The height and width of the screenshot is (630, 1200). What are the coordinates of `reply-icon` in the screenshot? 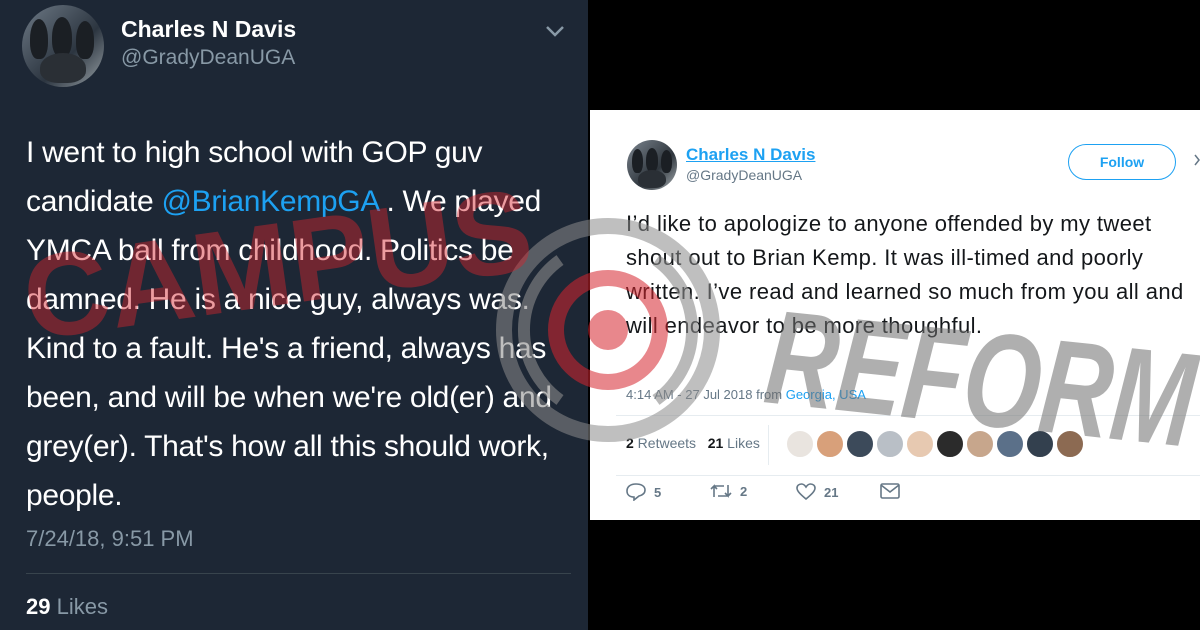 It's located at (636, 492).